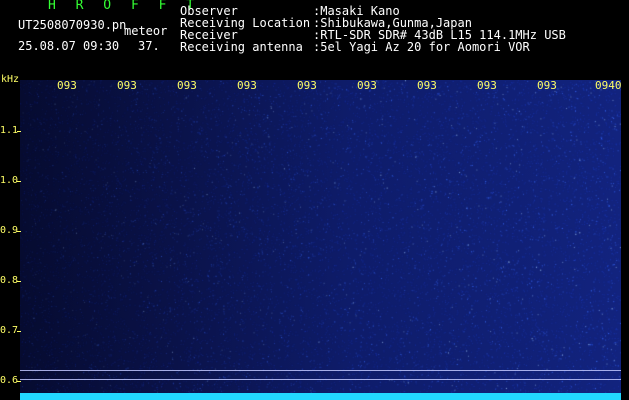 This screenshot has width=629, height=400. Describe the element at coordinates (625, 239) in the screenshot. I see `right-margin` at that location.